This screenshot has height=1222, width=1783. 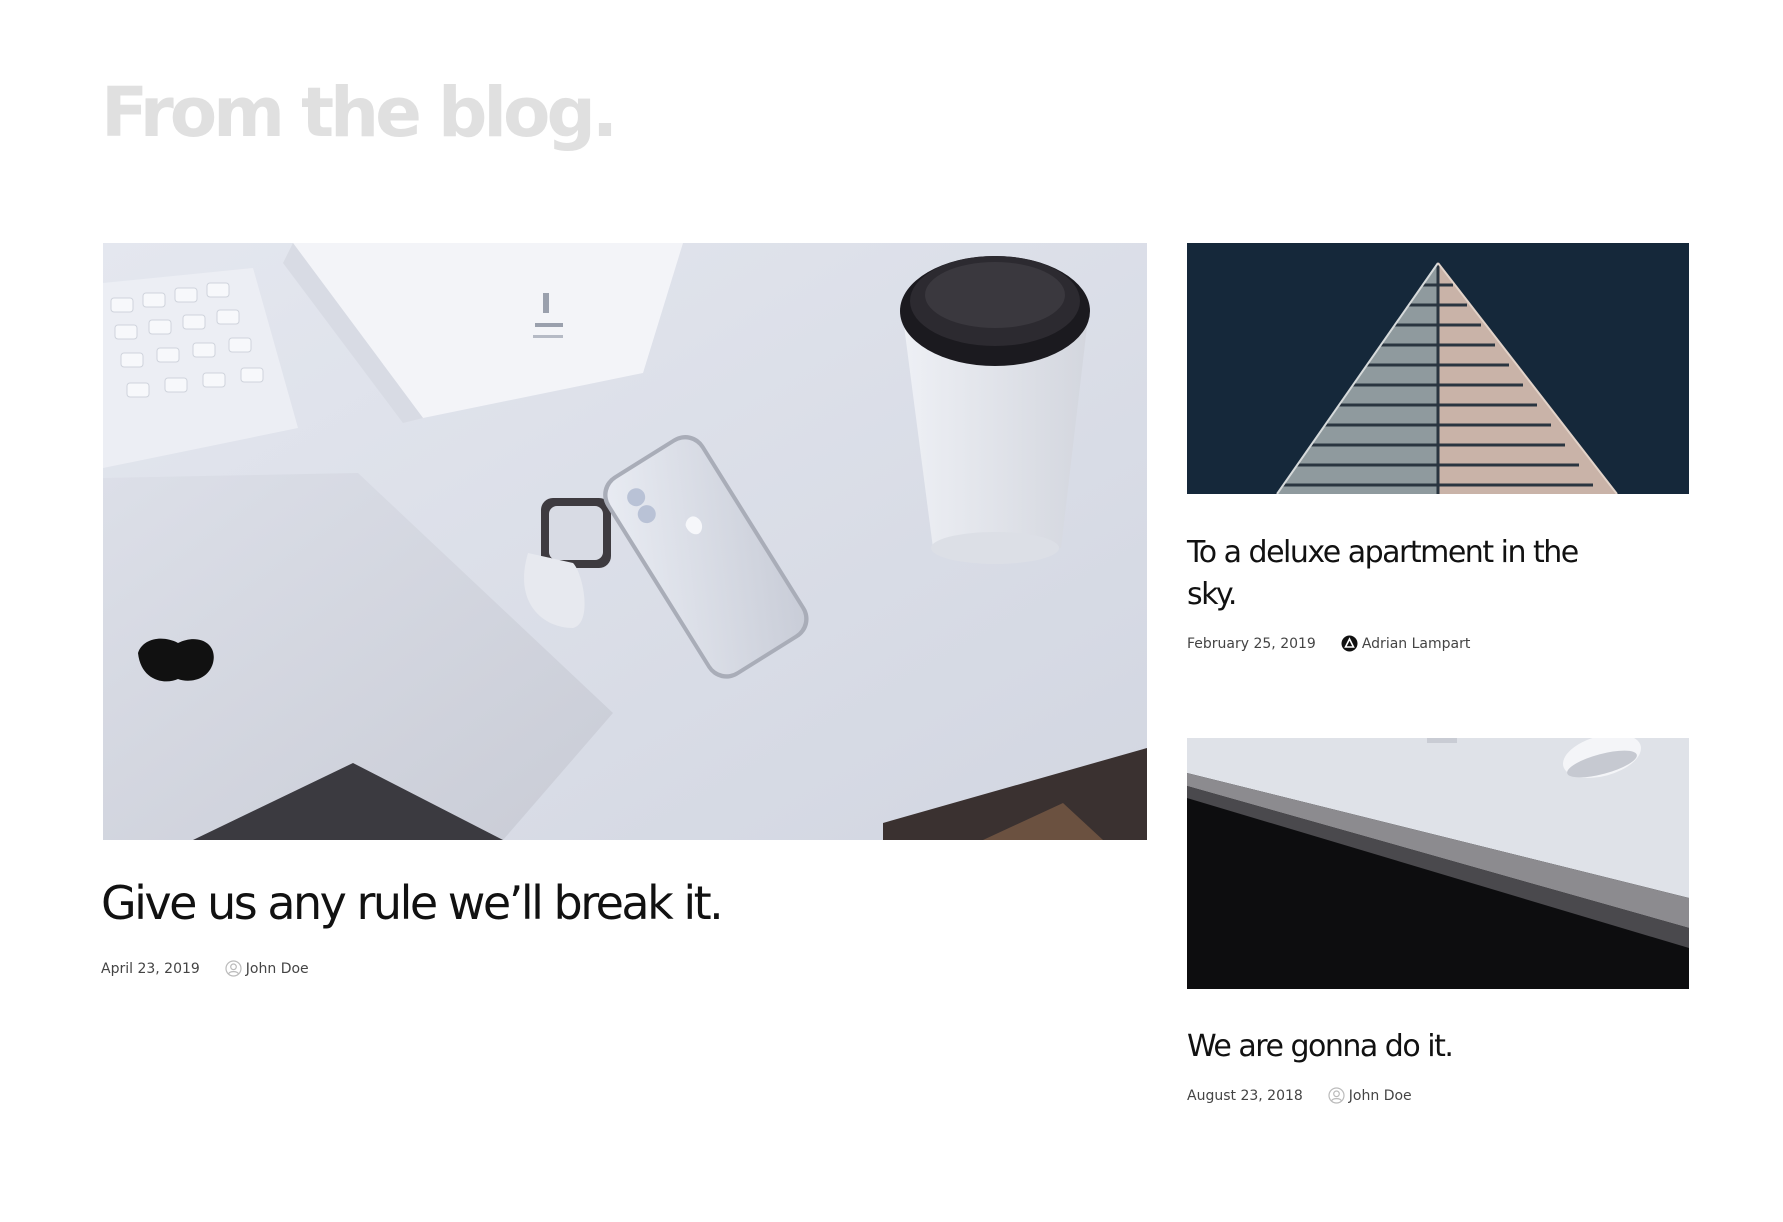 I want to click on post-date: April 23, 2019, so click(x=150, y=968).